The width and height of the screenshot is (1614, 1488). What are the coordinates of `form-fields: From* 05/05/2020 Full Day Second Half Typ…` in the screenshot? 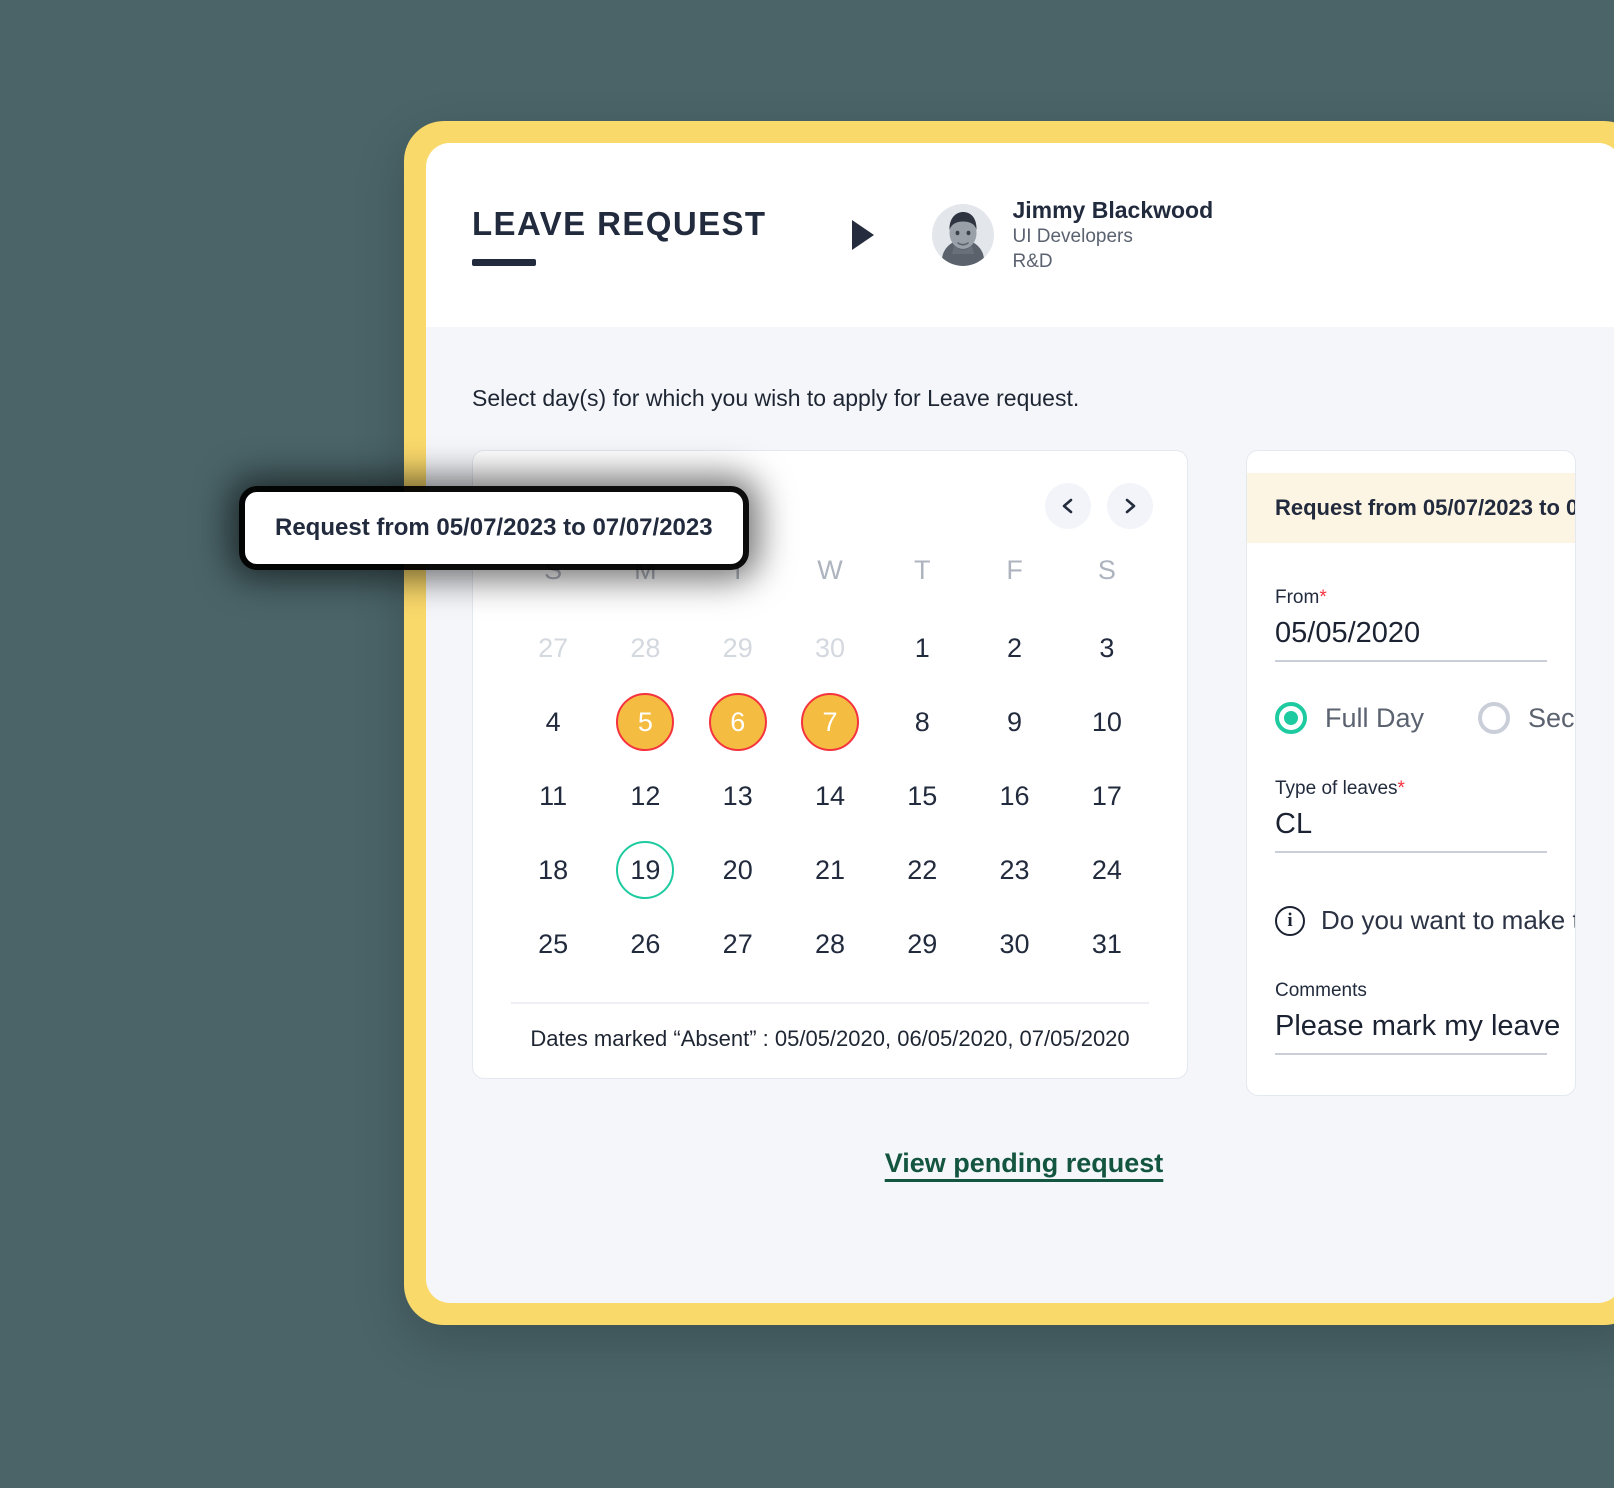 It's located at (1411, 821).